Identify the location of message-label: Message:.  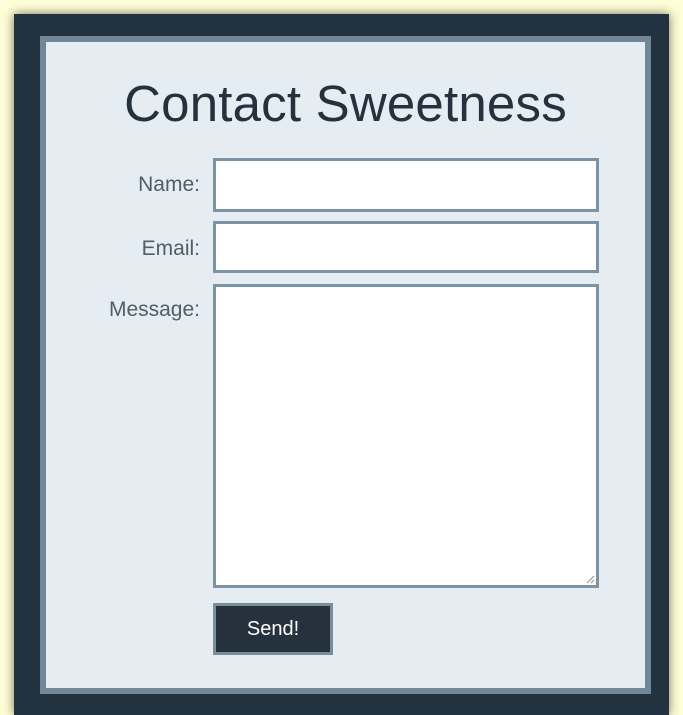
(154, 309).